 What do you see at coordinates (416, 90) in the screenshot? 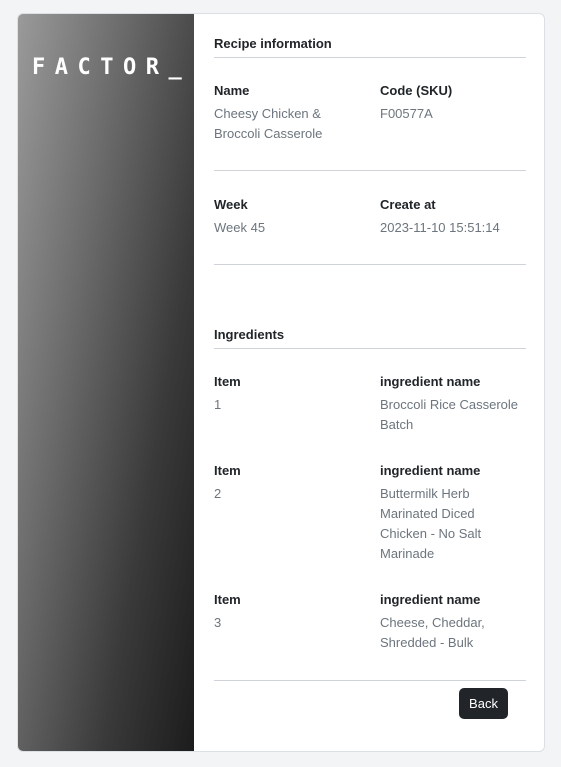
I see `code-label: Code (SKU)` at bounding box center [416, 90].